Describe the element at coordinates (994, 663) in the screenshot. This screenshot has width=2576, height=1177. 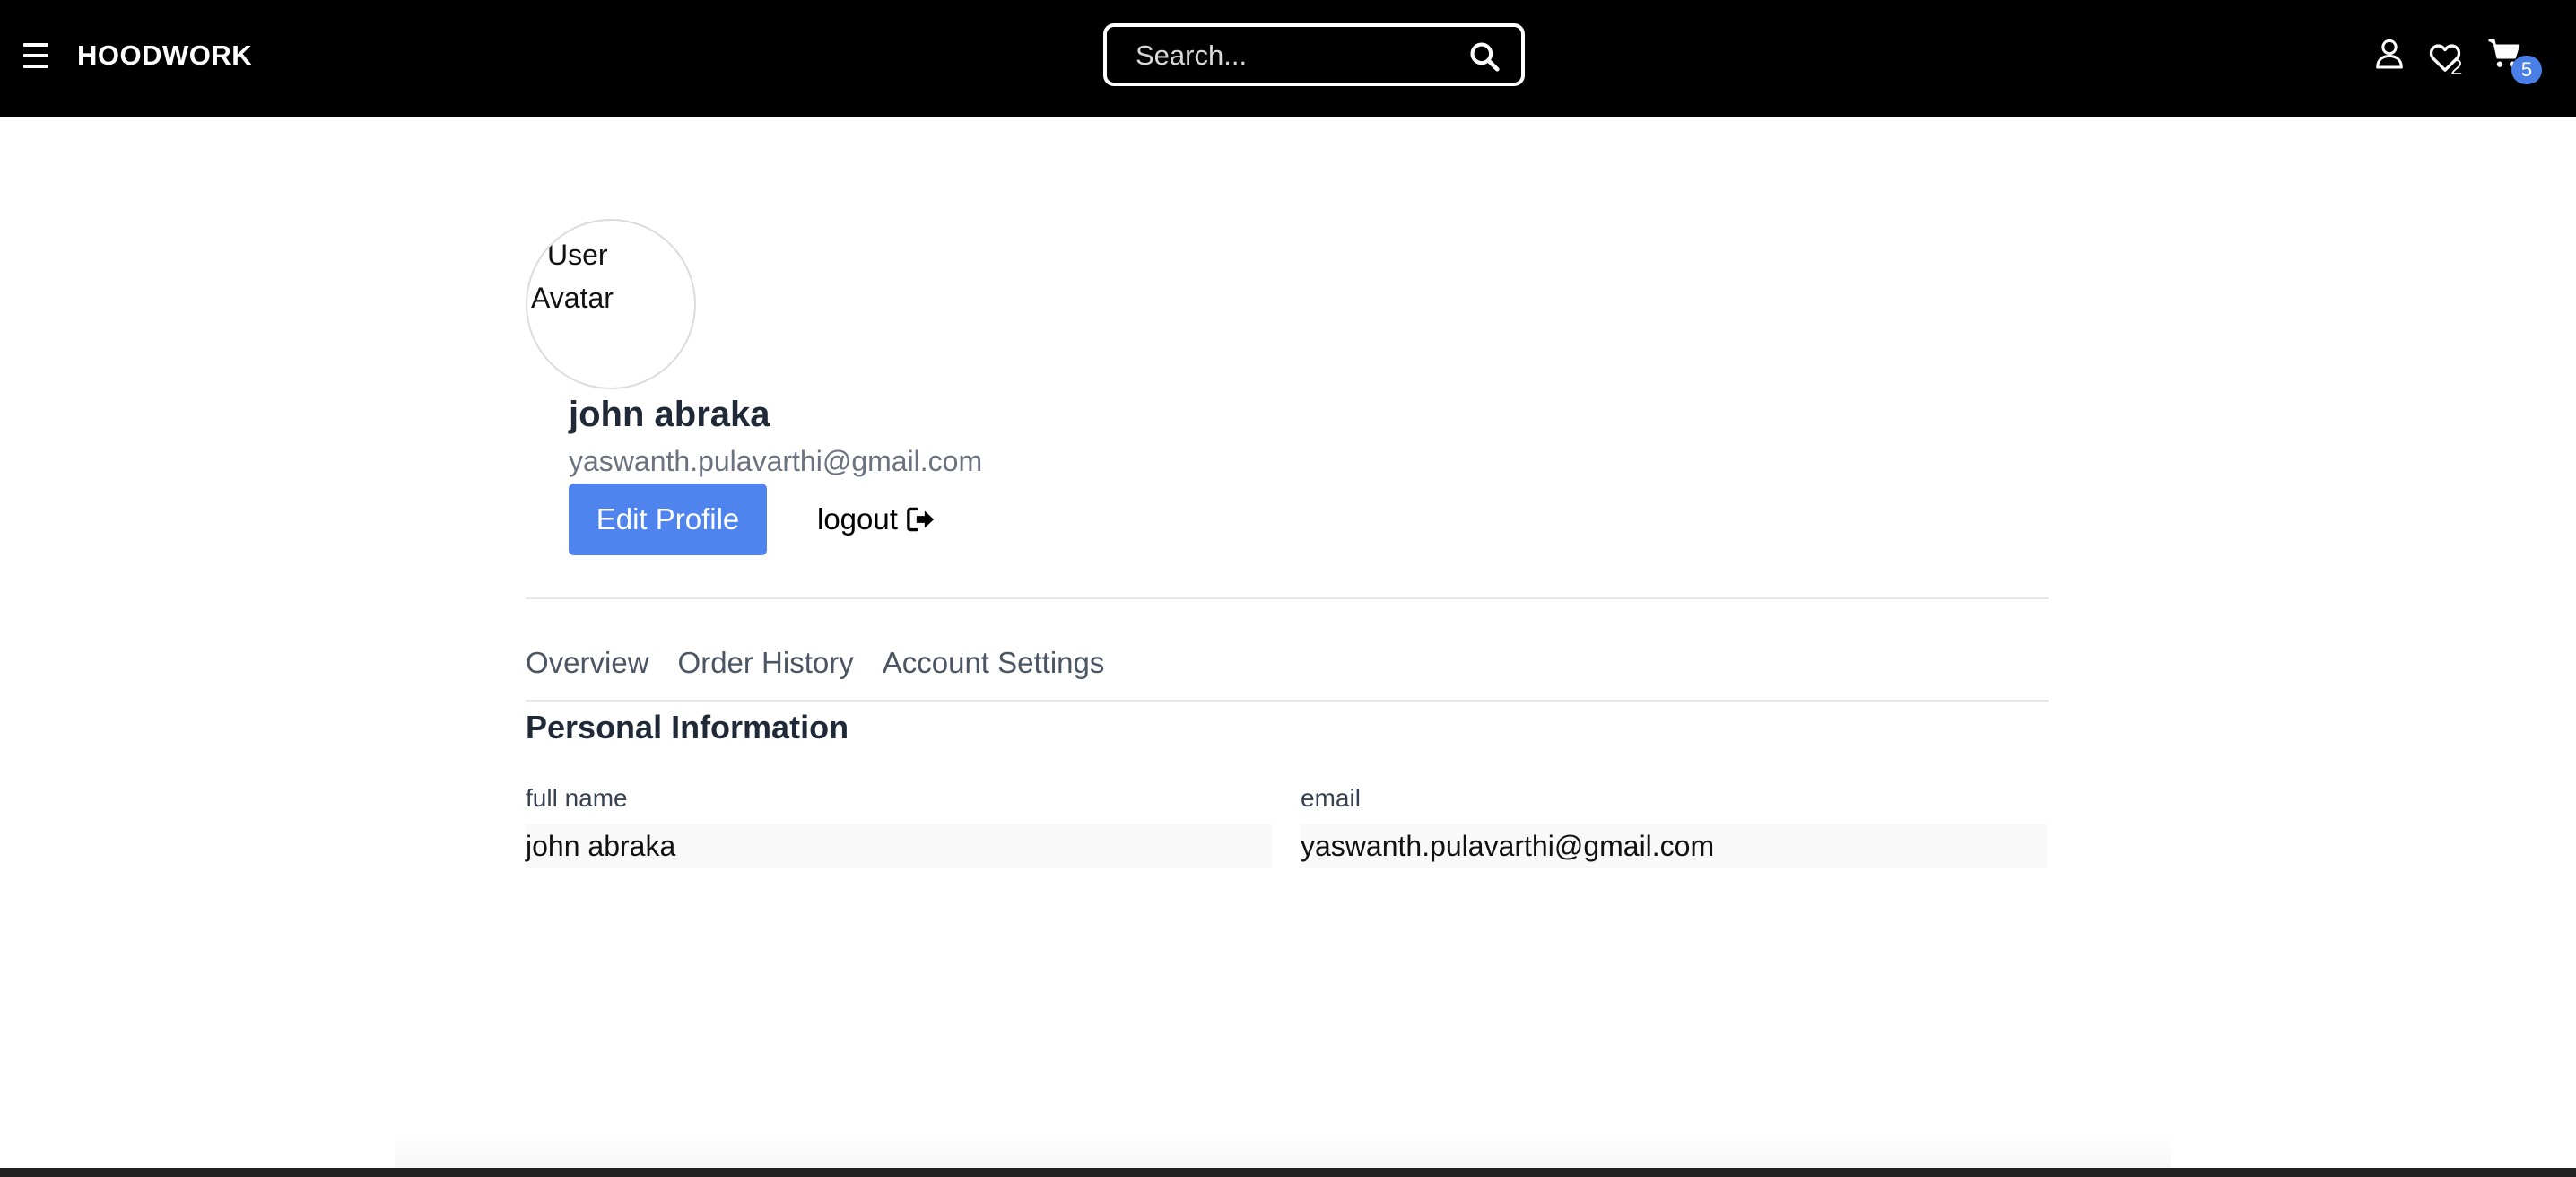
I see `tab-account-settings: Account Settings` at that location.